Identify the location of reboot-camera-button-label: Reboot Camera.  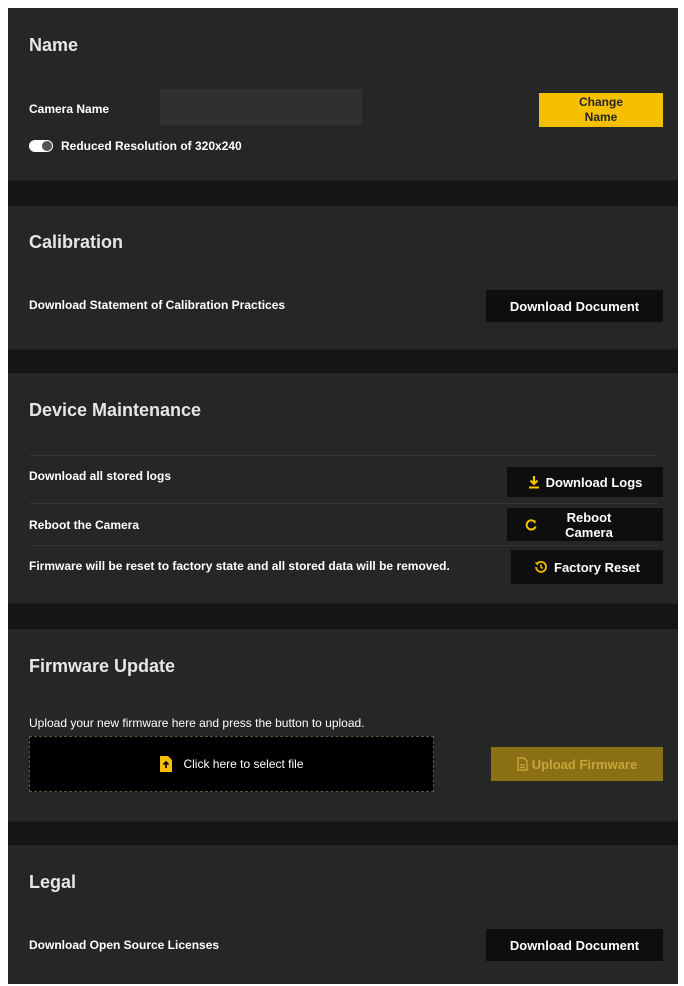
(589, 524).